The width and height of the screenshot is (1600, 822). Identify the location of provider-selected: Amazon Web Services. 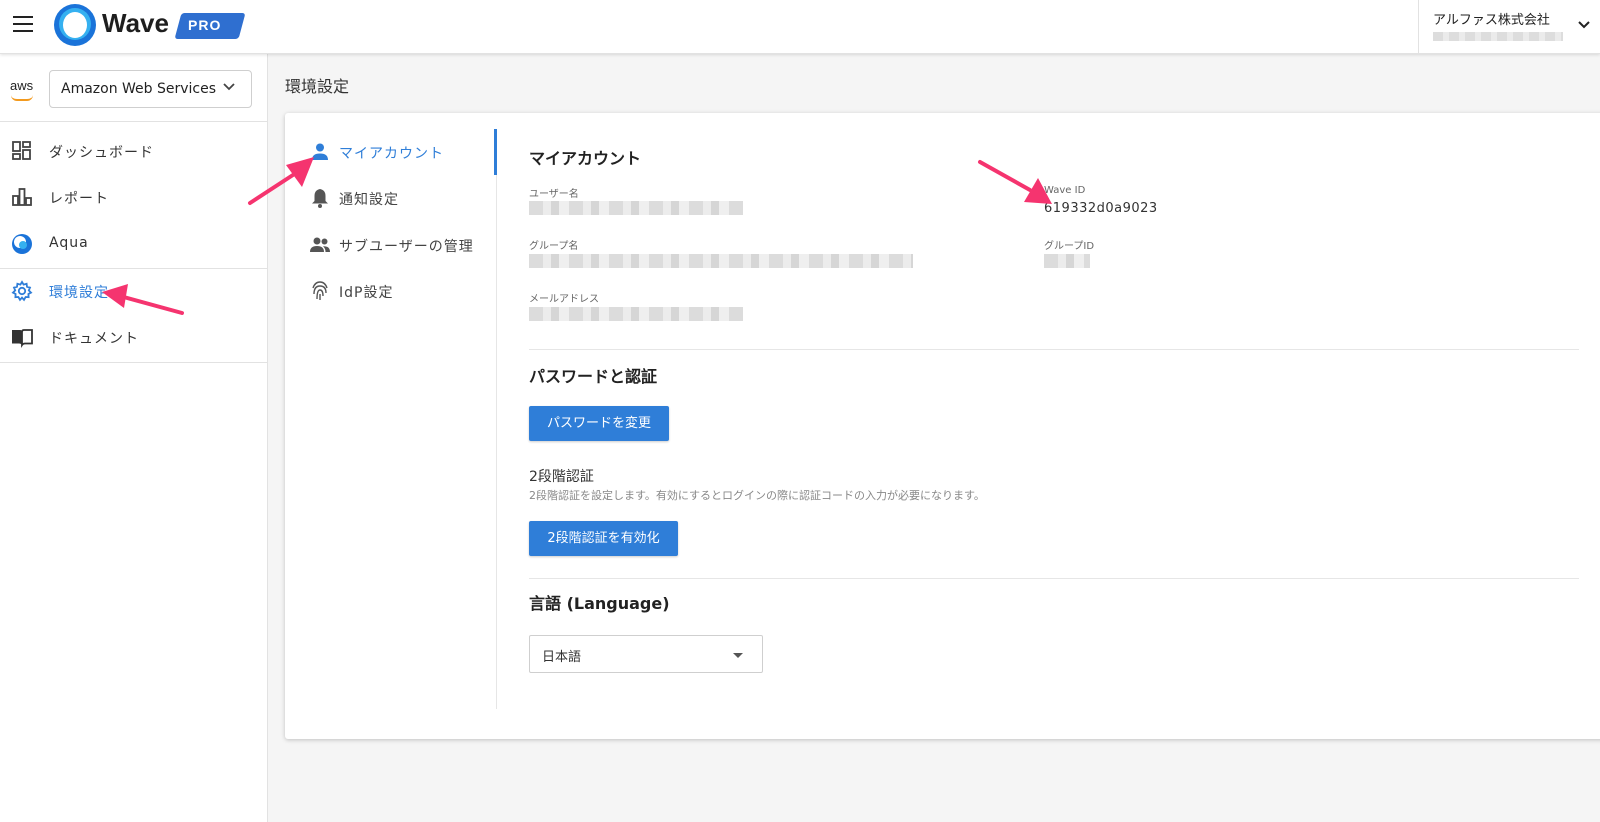
(139, 89).